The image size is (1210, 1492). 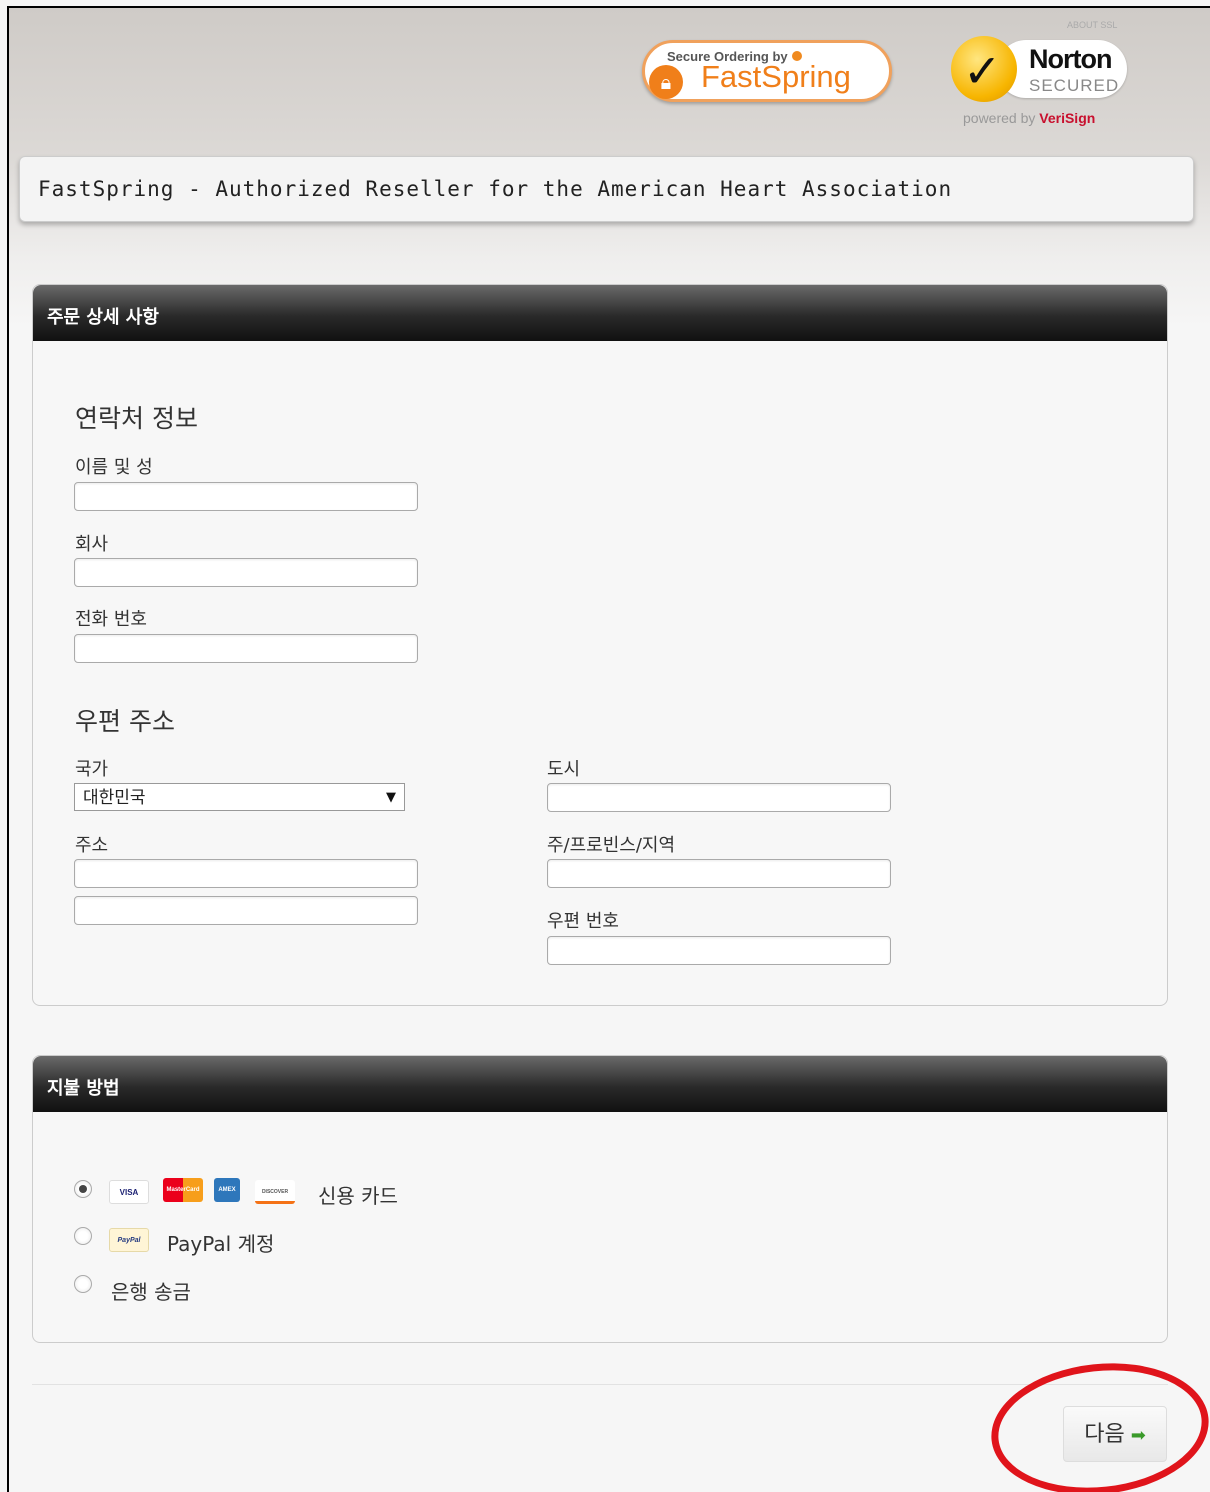 What do you see at coordinates (719, 873) in the screenshot?
I see `state-input` at bounding box center [719, 873].